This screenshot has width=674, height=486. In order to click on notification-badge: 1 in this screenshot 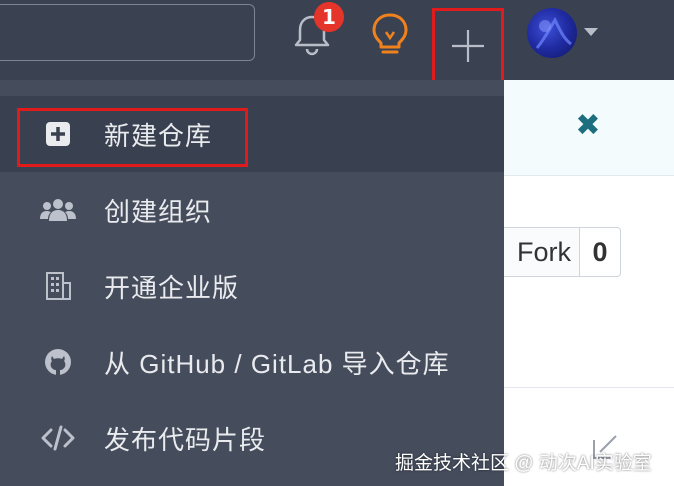, I will do `click(329, 17)`.